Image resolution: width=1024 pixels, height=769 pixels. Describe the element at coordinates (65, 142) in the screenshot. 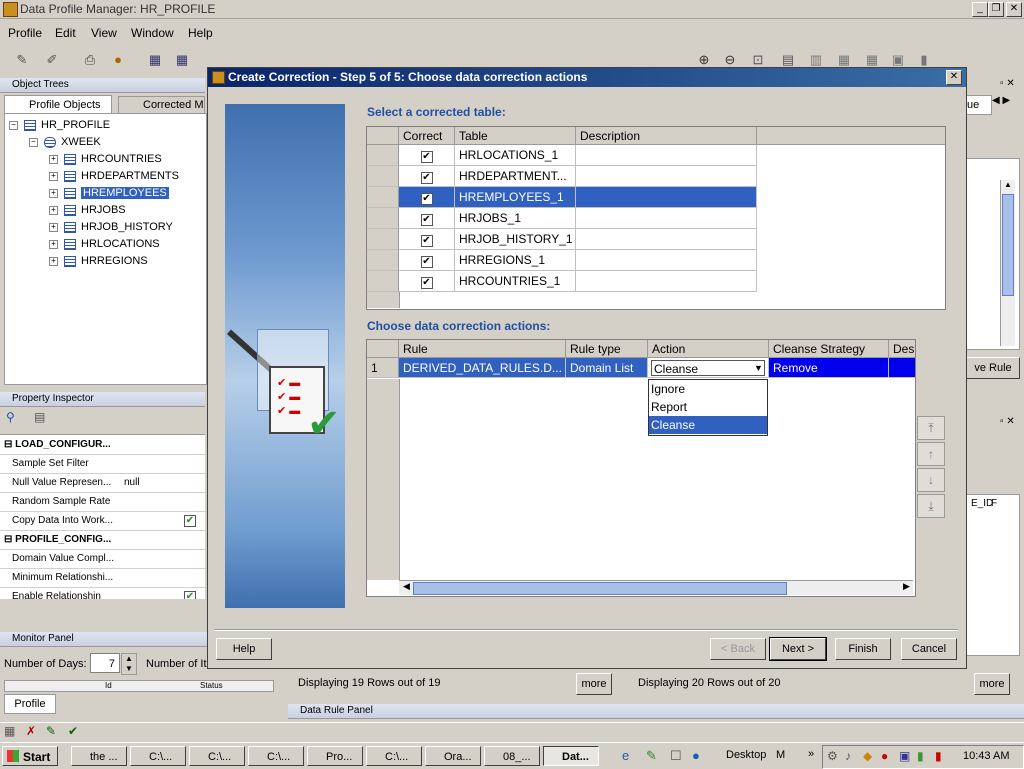

I see `tree-module: − XWEEK` at that location.